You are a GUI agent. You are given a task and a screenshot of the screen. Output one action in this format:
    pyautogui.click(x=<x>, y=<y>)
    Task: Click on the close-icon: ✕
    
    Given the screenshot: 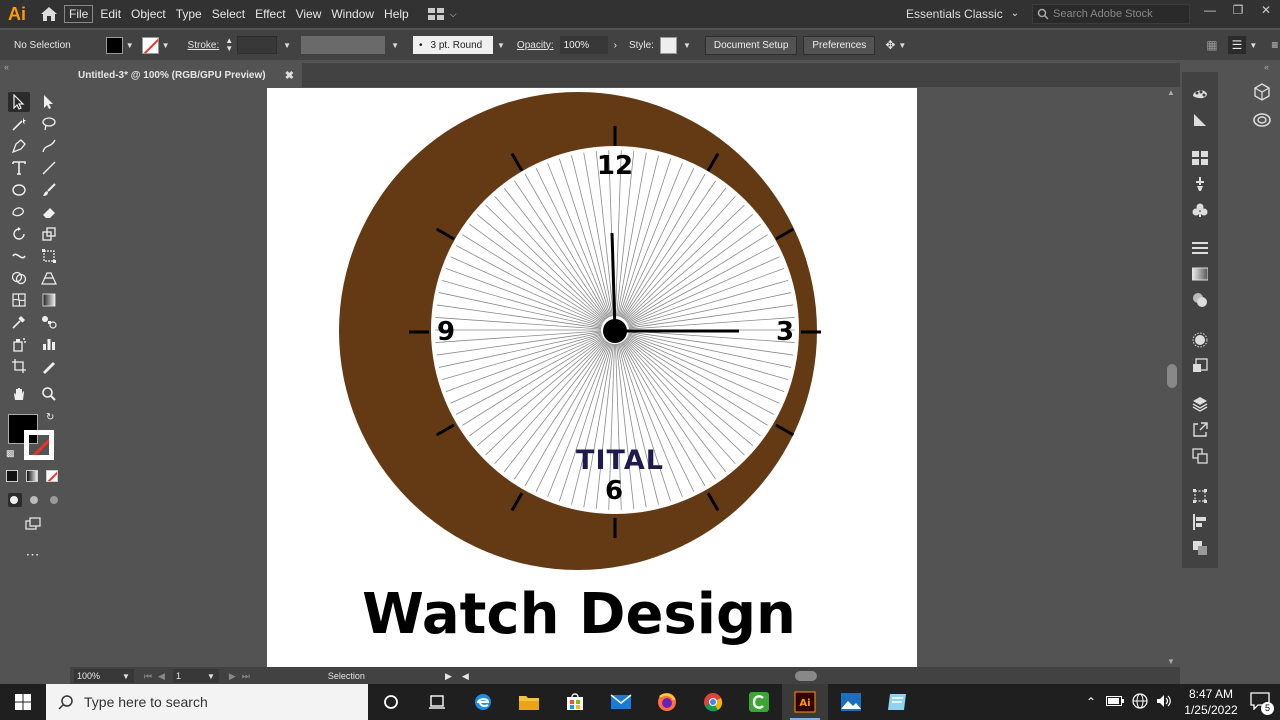 What is the action you would take?
    pyautogui.click(x=1266, y=11)
    